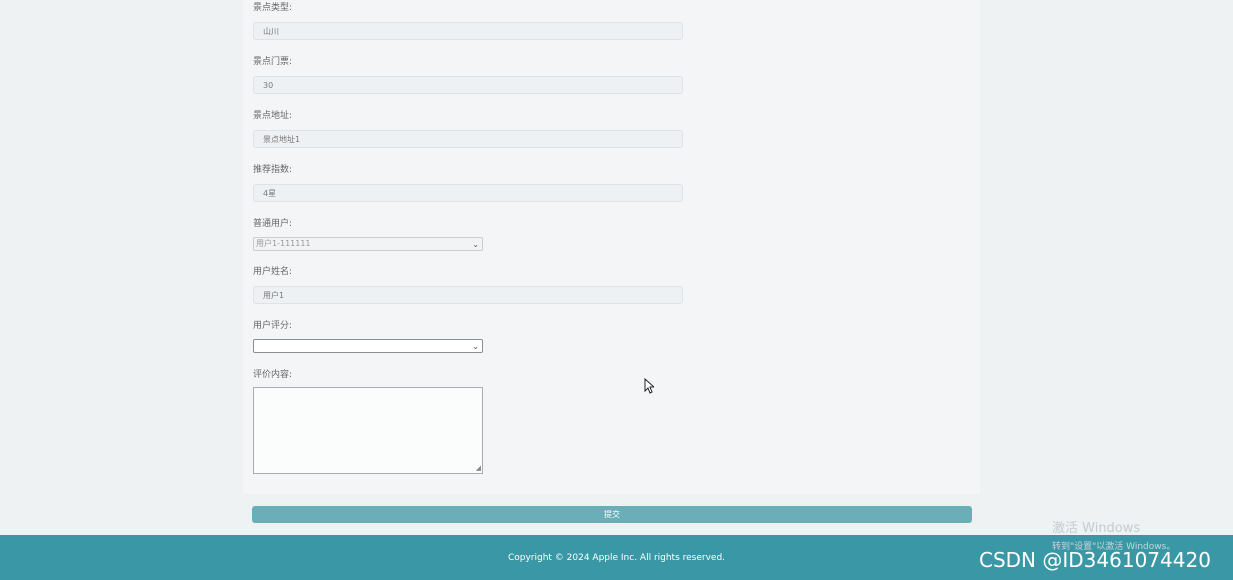 This screenshot has height=580, width=1233. I want to click on submit-button: 提交, so click(612, 514).